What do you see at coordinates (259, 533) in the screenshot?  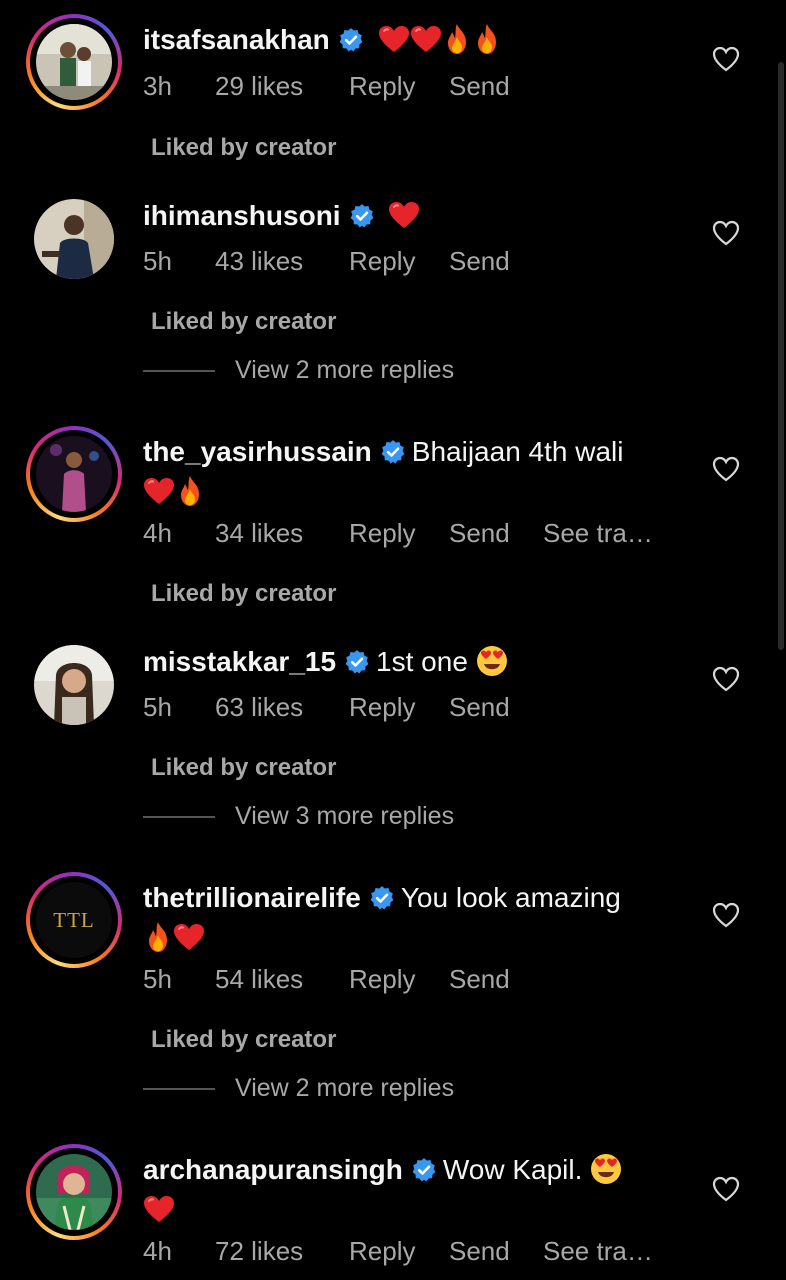 I see `likes-count: 34 likes` at bounding box center [259, 533].